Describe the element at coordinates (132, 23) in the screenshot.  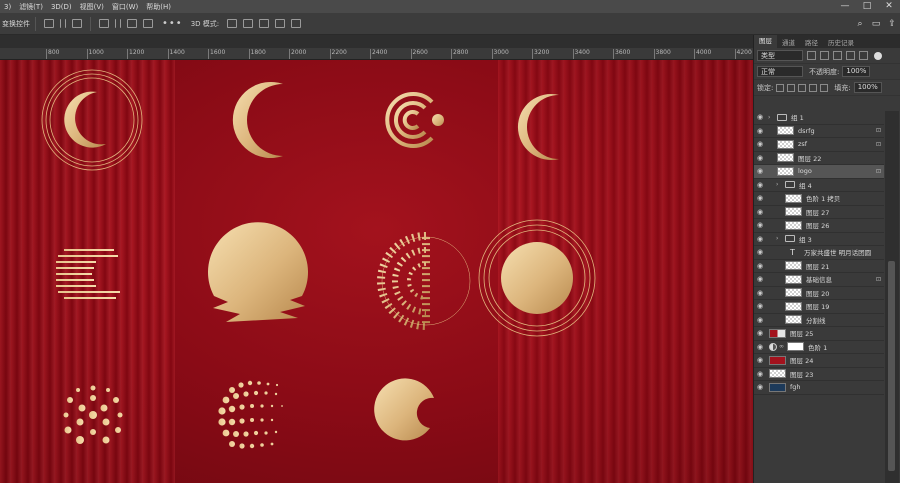
I see `align-bottom-icon` at that location.